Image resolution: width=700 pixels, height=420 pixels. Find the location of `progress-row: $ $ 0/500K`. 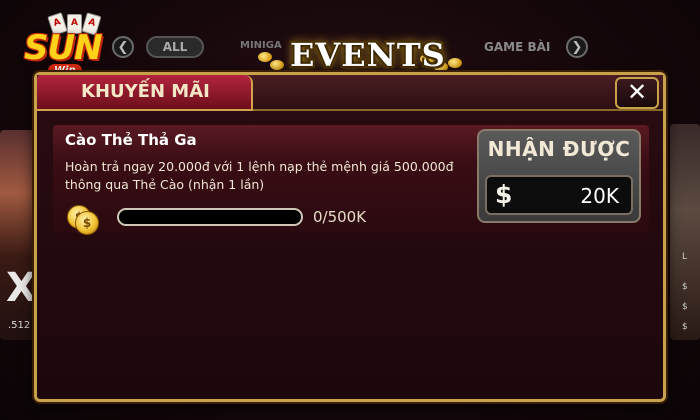

progress-row: $ $ 0/500K is located at coordinates (232, 219).